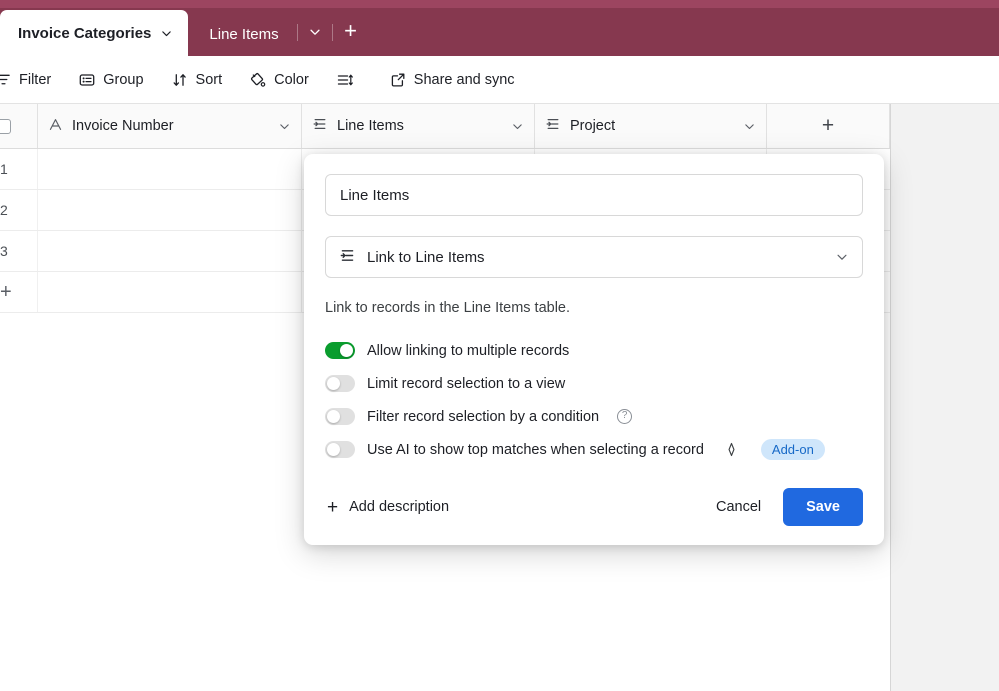 The image size is (999, 691). I want to click on tab-label: Line Items, so click(244, 34).